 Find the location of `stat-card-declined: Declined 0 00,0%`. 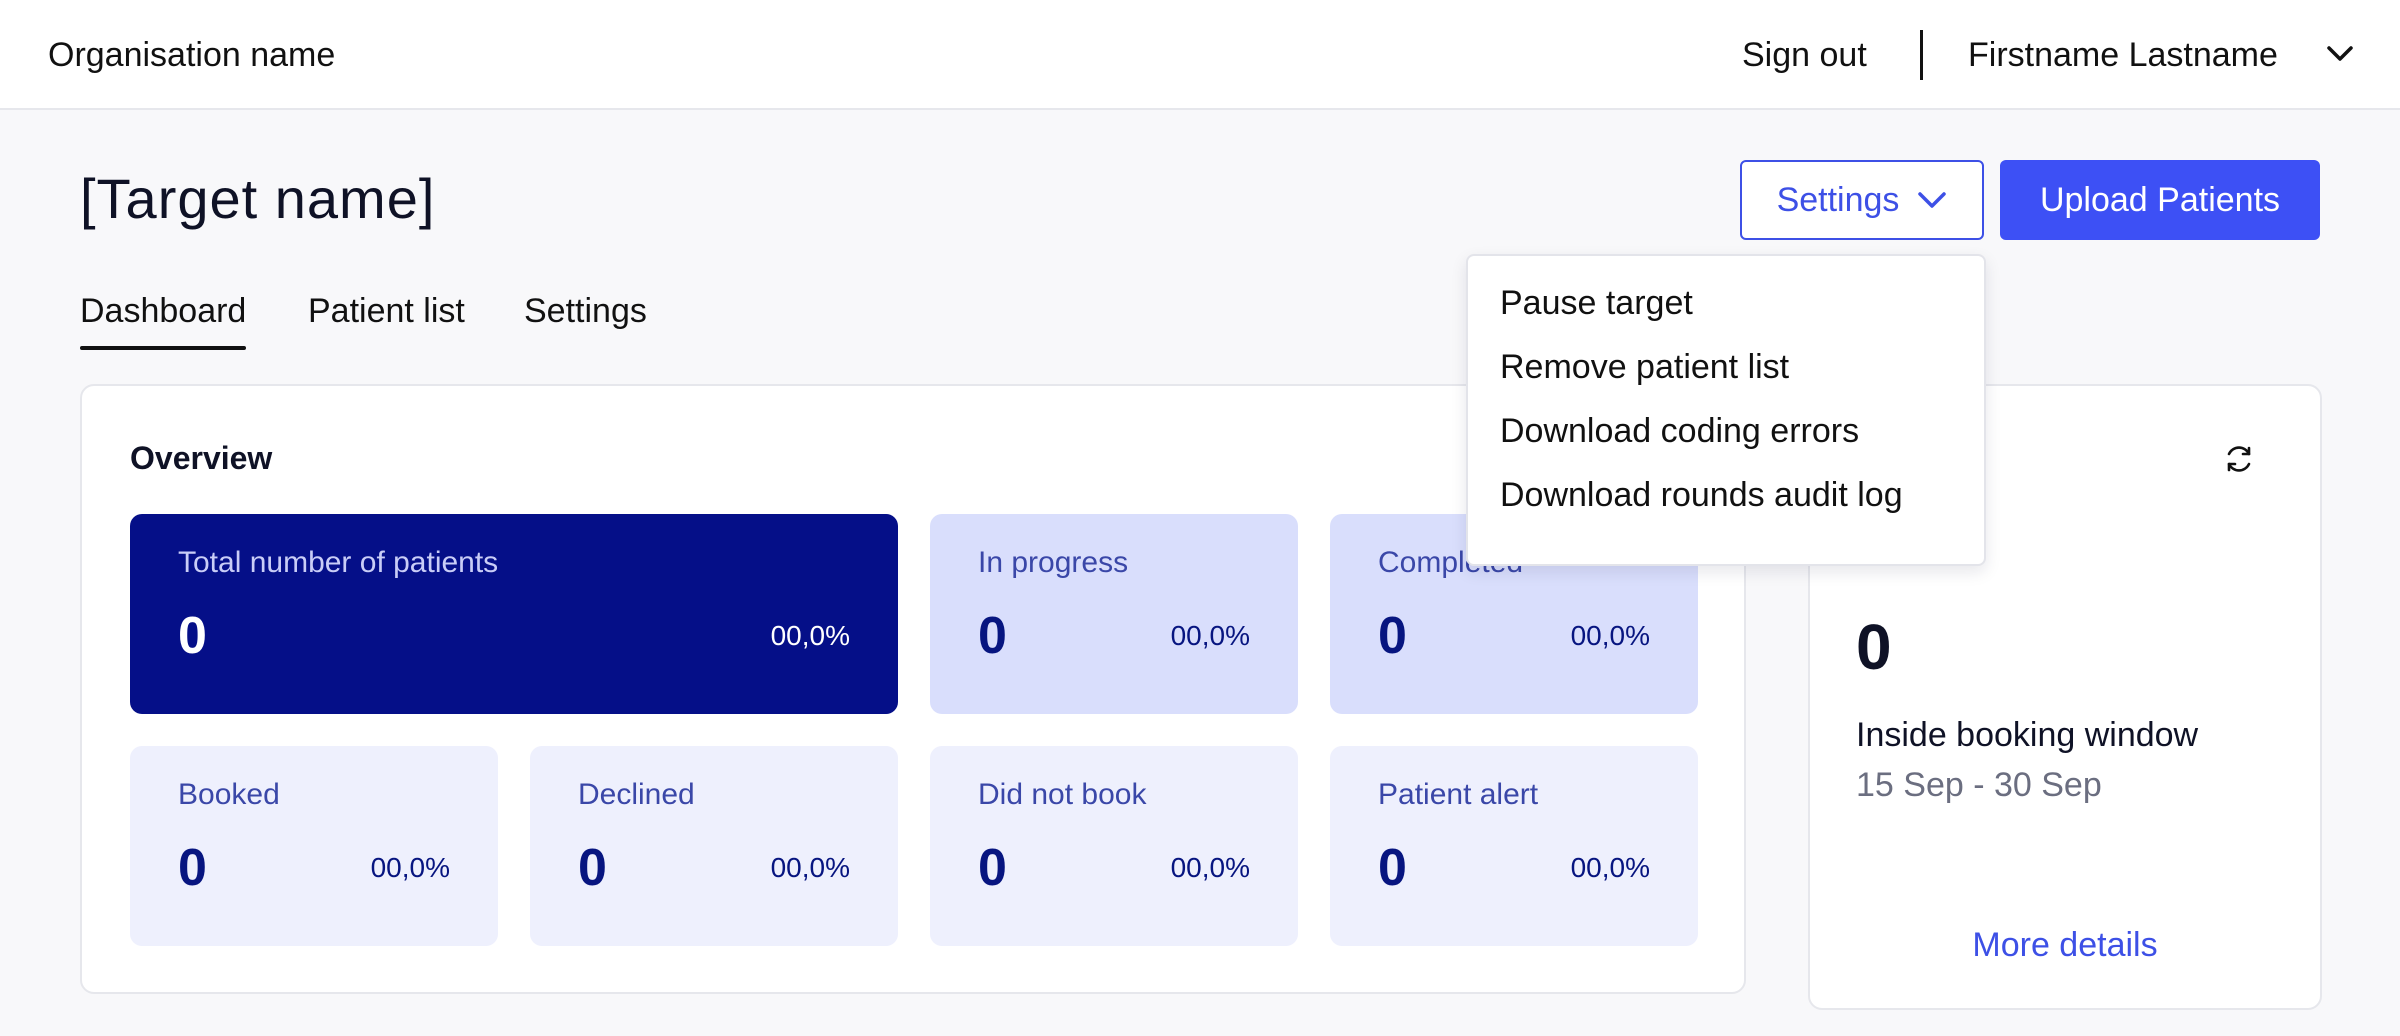

stat-card-declined: Declined 0 00,0% is located at coordinates (714, 846).